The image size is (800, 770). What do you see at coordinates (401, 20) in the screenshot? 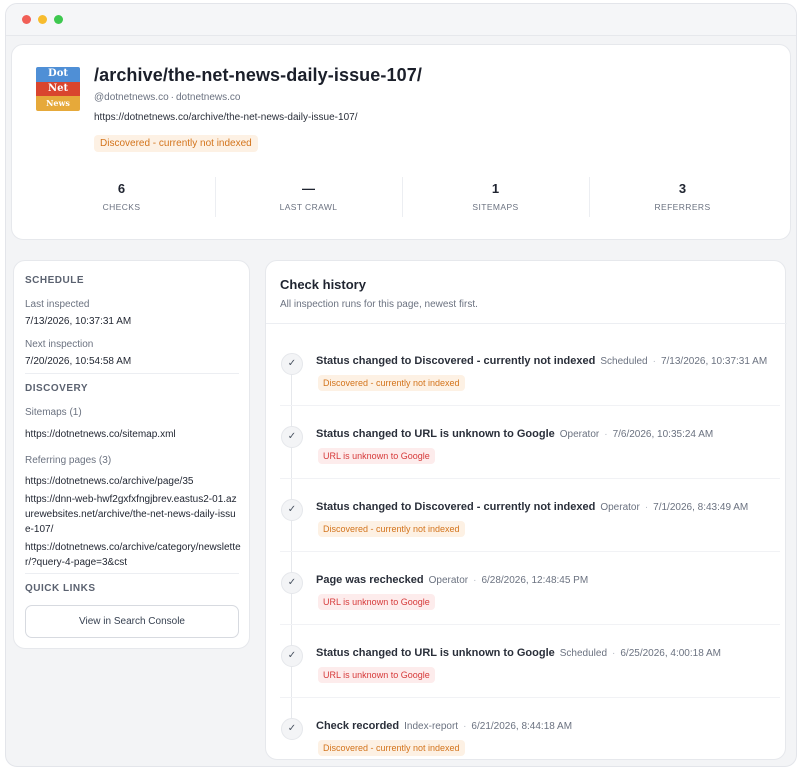
I see `title-bar` at bounding box center [401, 20].